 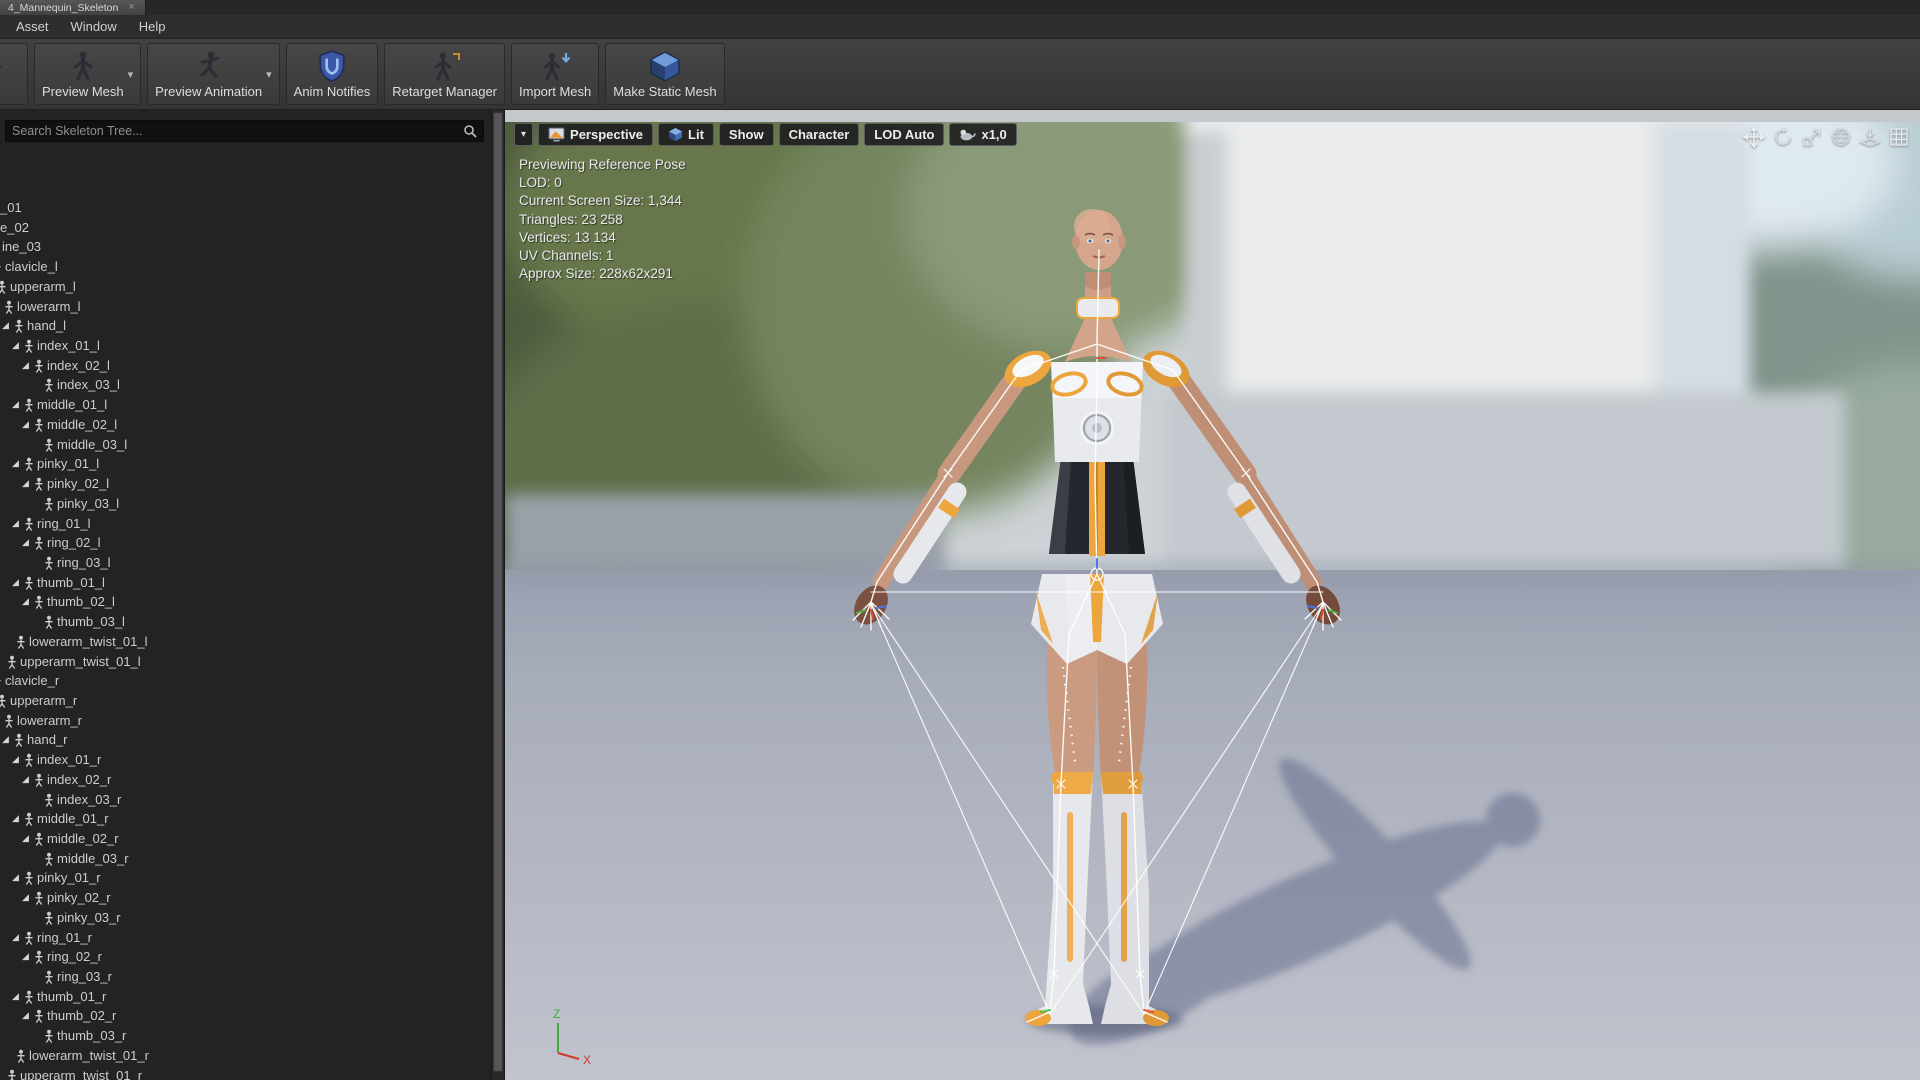 I want to click on tree-item-index_02_l: ◢ index_02_l, so click(x=245, y=366).